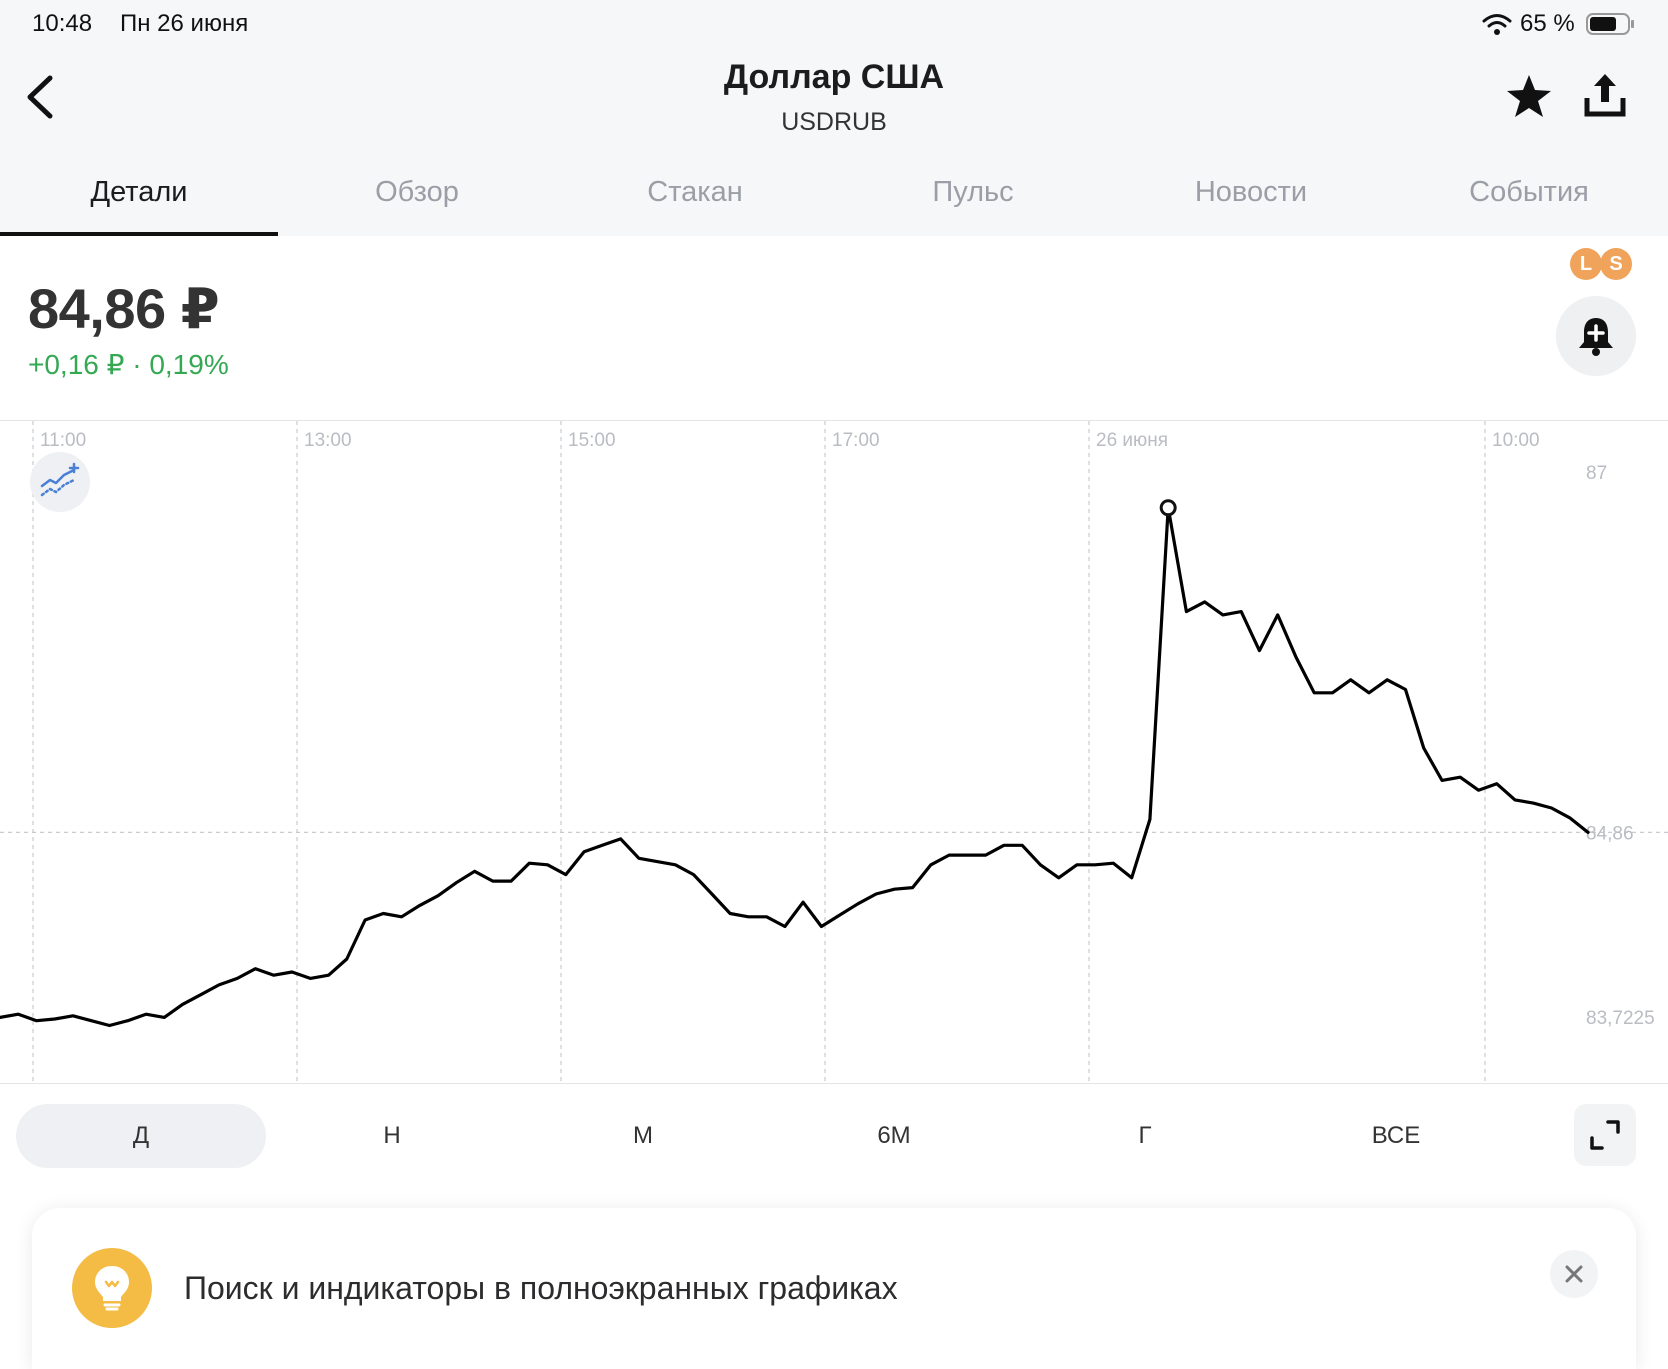  Describe the element at coordinates (141, 1136) in the screenshot. I see `period-day: Д` at that location.